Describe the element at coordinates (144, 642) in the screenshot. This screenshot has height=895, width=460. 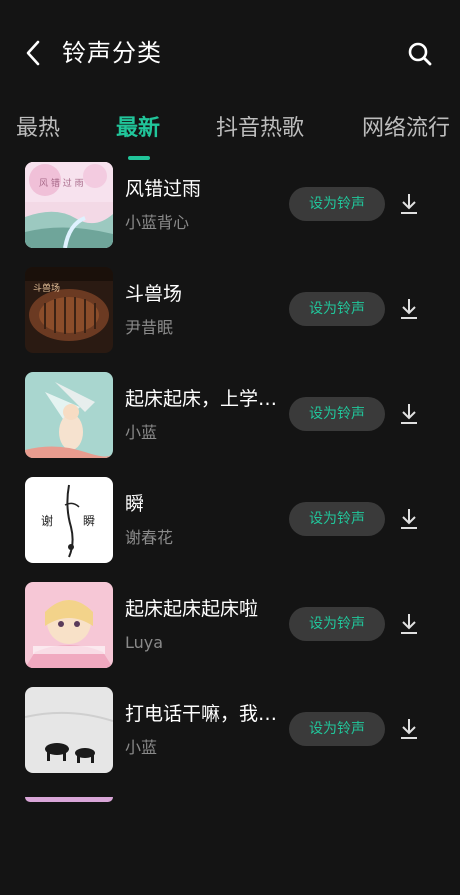
I see `artist-name: Luya` at that location.